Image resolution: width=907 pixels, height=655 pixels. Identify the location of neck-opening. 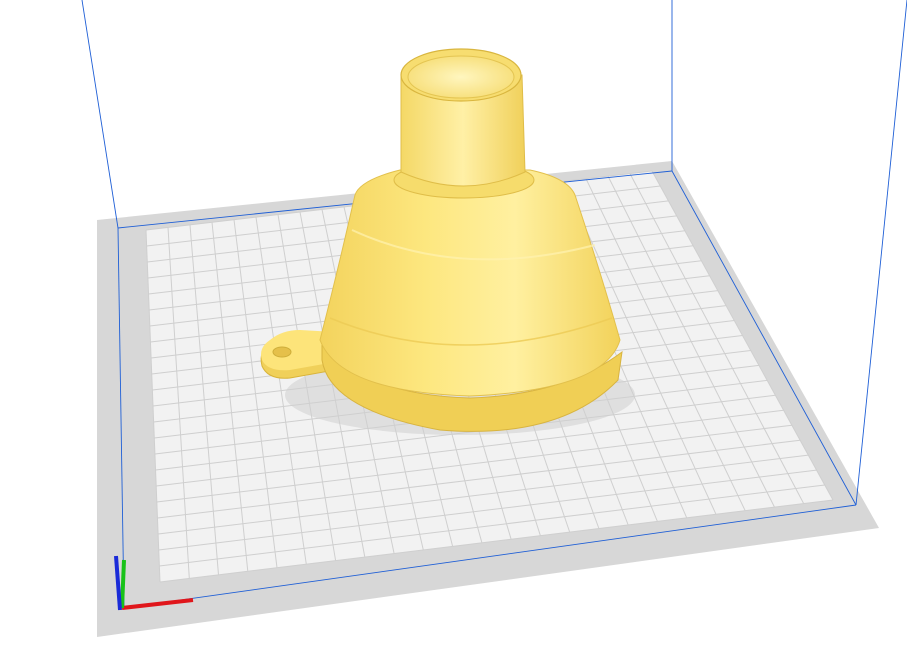
(461, 77).